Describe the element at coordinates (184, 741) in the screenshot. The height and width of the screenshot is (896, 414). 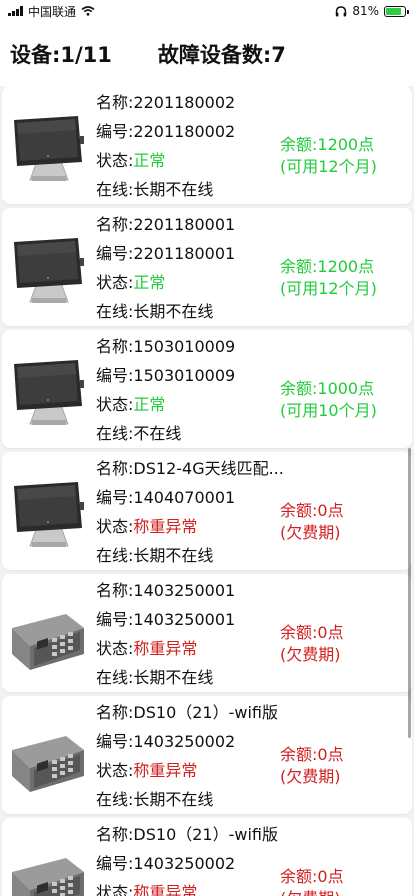
I see `device-code: 1403250002` at that location.